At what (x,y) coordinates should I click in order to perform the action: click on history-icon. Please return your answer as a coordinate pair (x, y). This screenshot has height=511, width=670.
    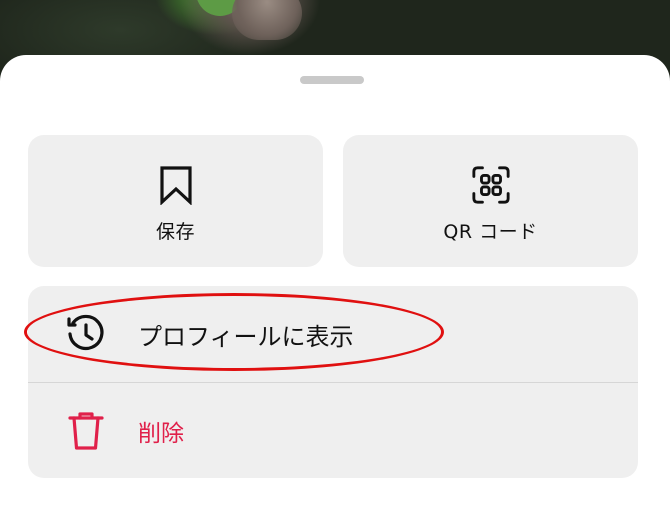
    Looking at the image, I should click on (86, 334).